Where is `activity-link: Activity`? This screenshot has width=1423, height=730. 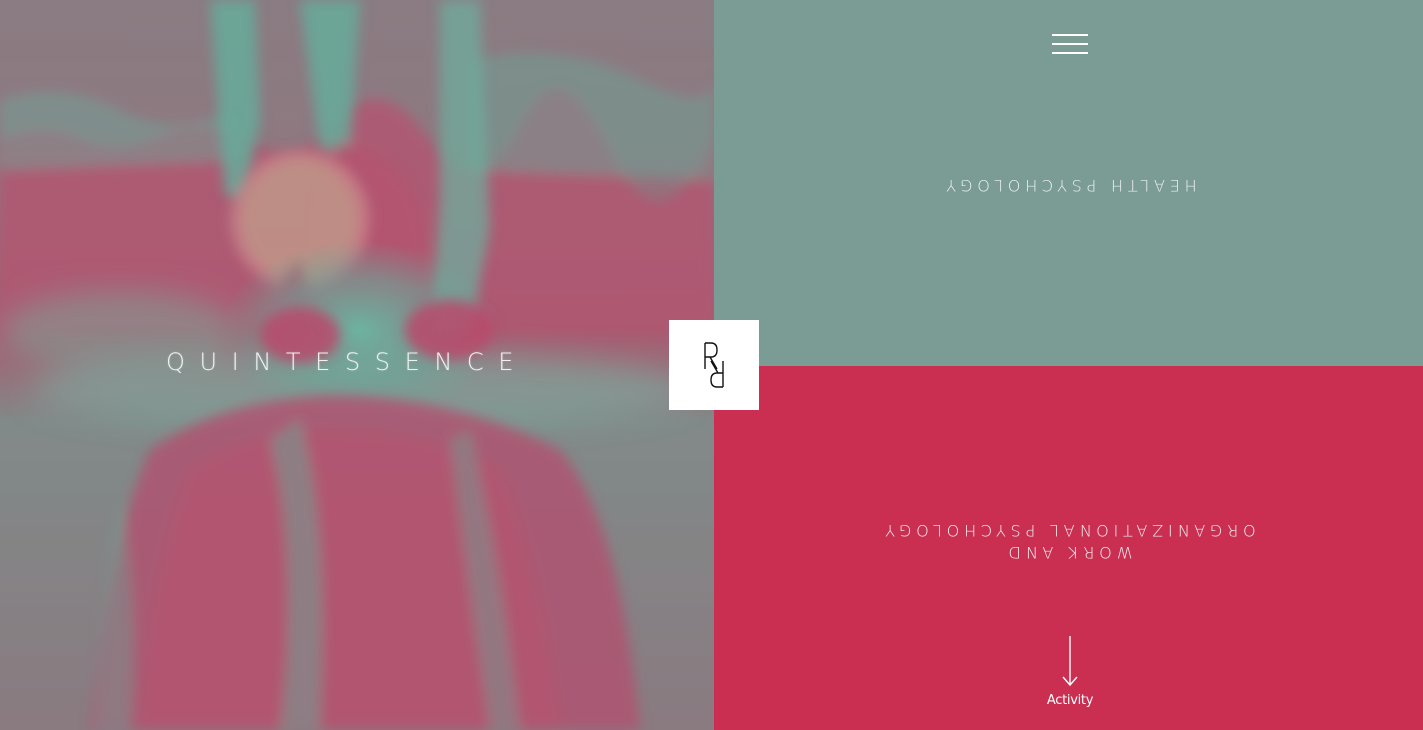 activity-link: Activity is located at coordinates (1070, 674).